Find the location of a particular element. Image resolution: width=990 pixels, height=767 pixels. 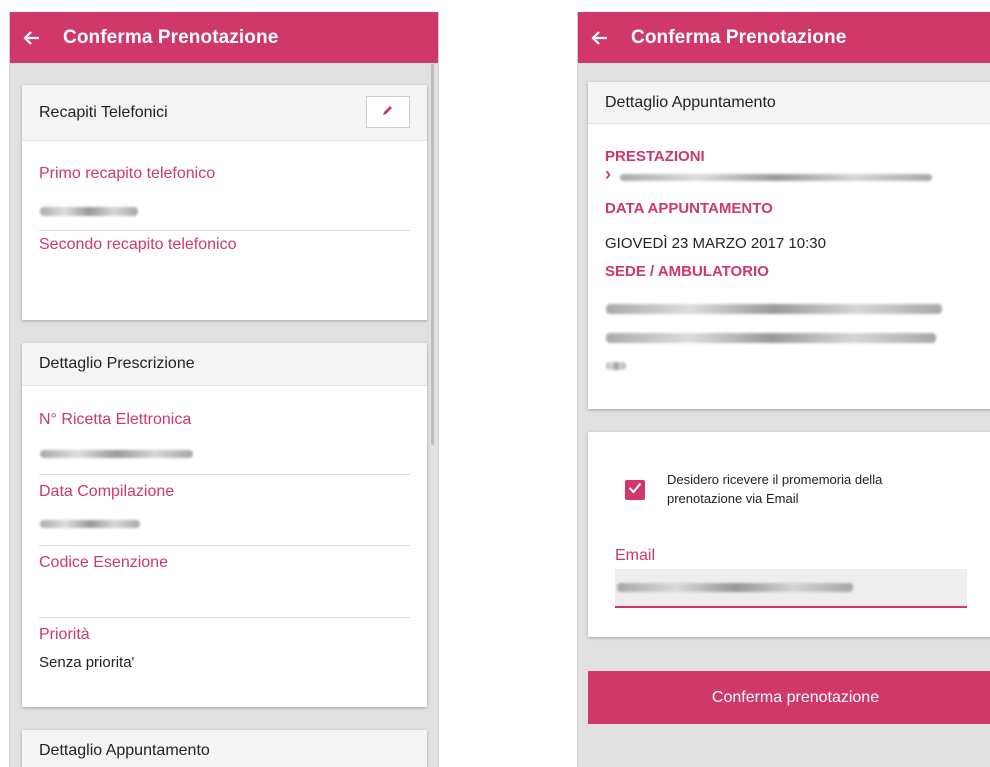

sede-label: SEDE / AMBULATORIO is located at coordinates (687, 271).